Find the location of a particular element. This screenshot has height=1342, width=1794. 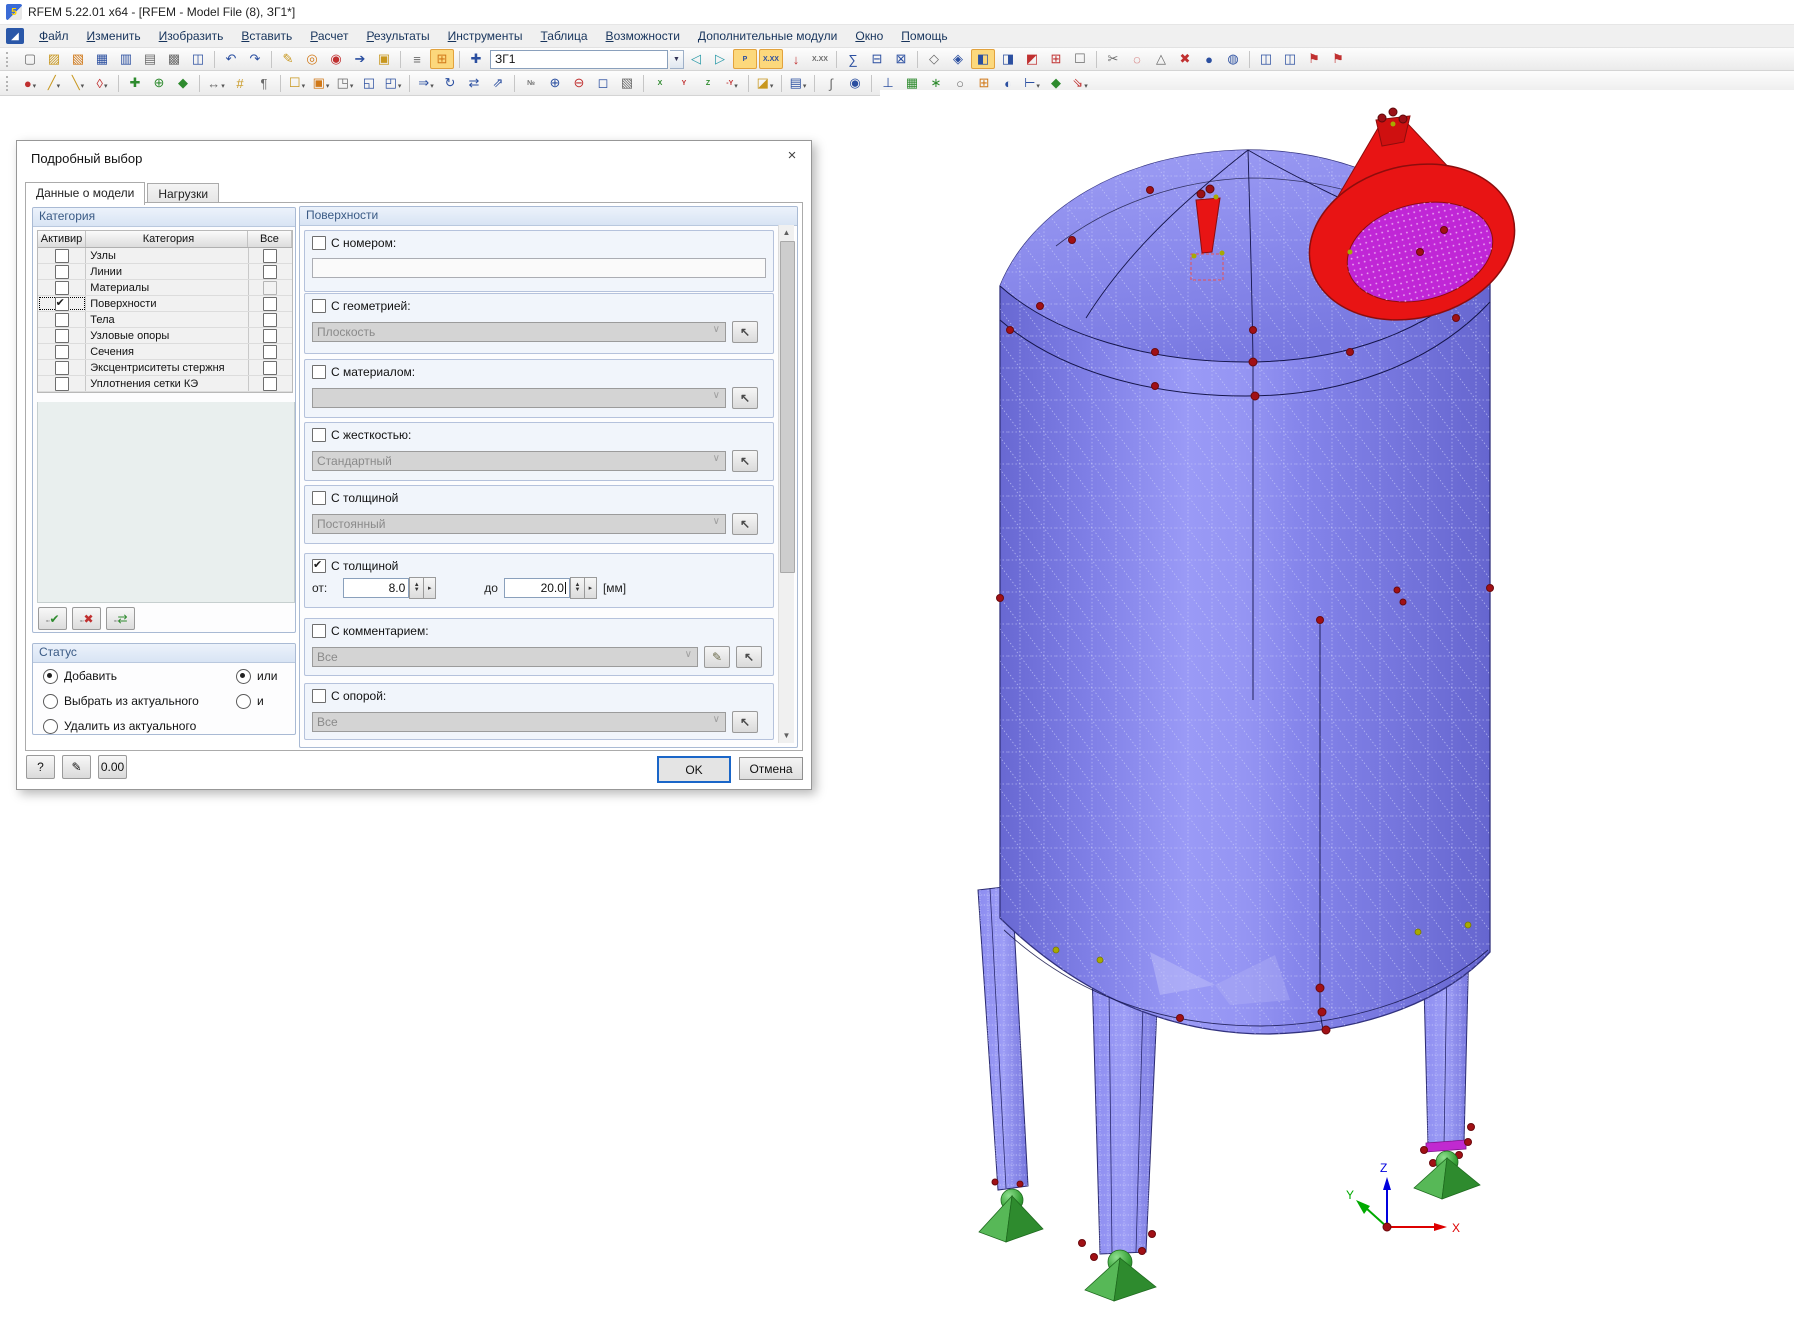

with-number-checkbox is located at coordinates (319, 243).